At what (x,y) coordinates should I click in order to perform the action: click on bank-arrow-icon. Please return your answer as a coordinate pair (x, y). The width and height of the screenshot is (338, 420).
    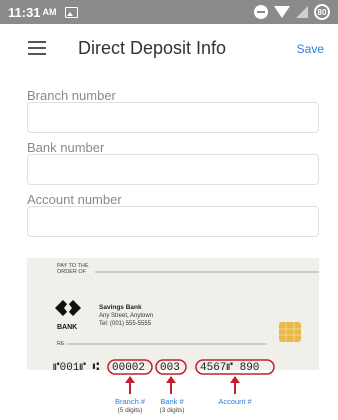
    Looking at the image, I should click on (171, 385).